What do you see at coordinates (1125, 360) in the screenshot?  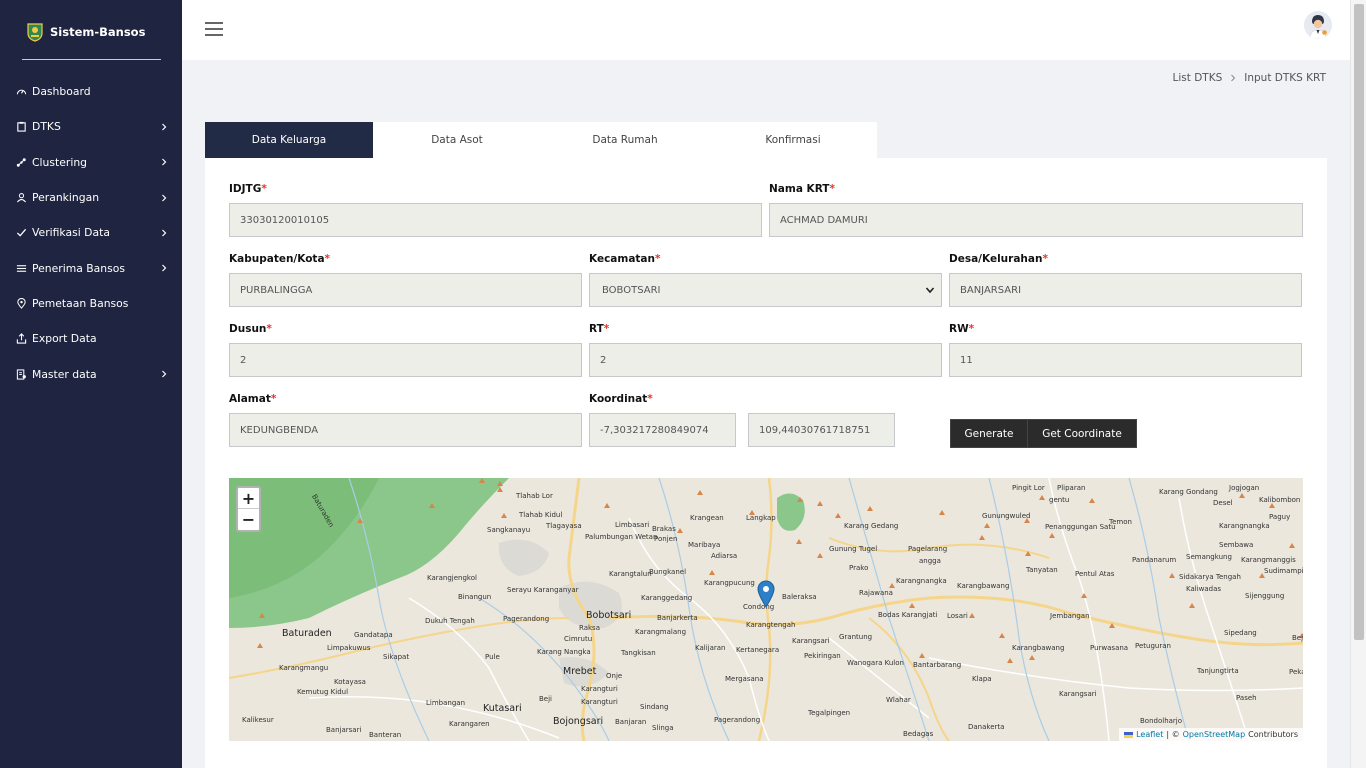 I see `rw-field: 11` at bounding box center [1125, 360].